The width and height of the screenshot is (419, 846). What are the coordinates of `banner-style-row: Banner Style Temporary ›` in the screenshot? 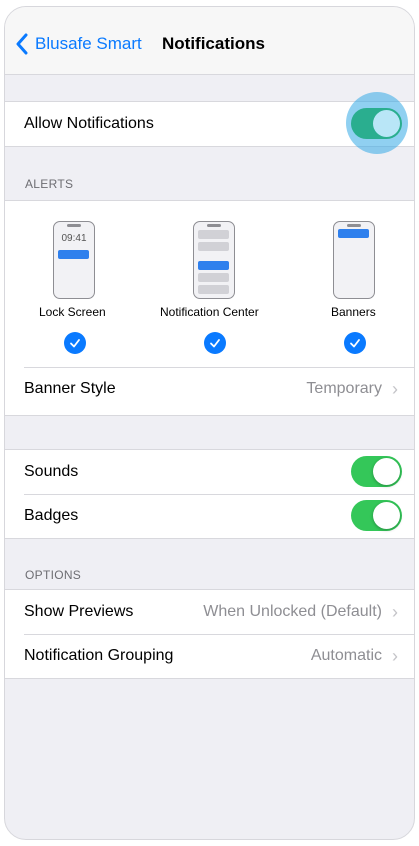 It's located at (209, 389).